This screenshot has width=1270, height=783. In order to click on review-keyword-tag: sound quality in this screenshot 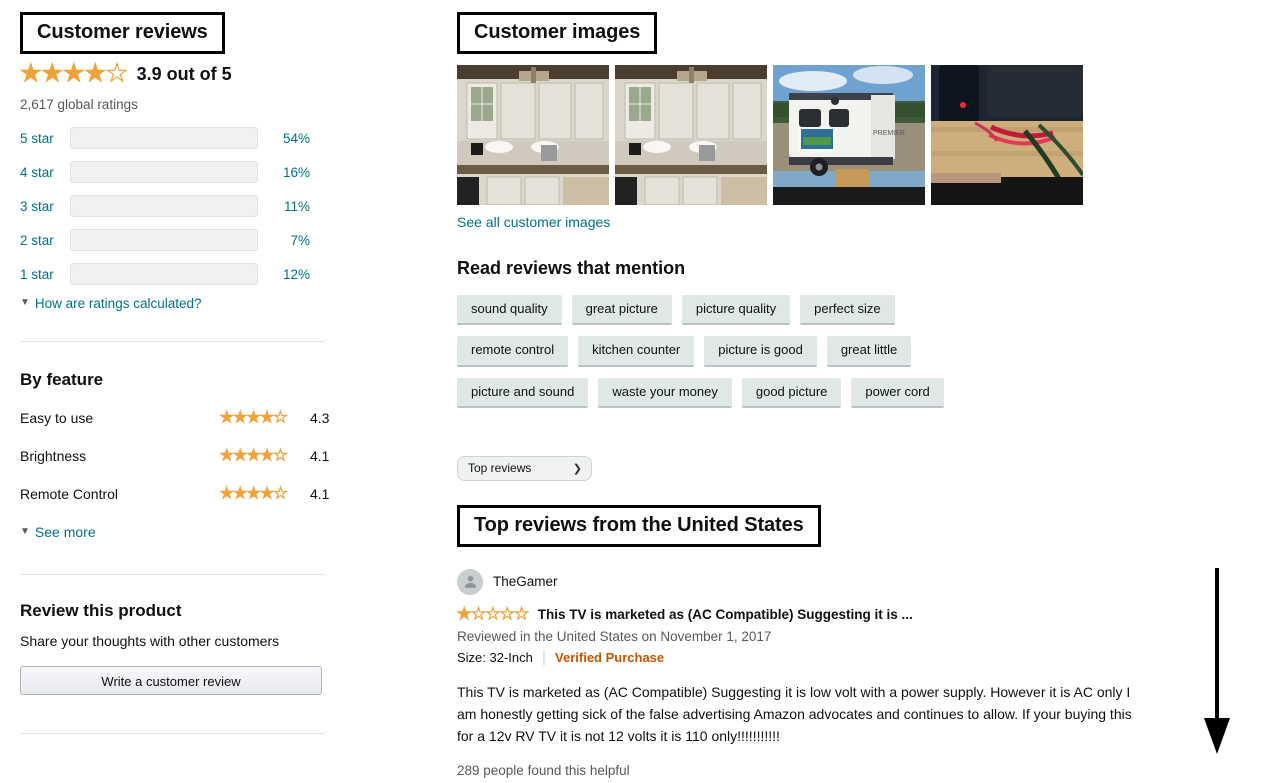, I will do `click(509, 310)`.